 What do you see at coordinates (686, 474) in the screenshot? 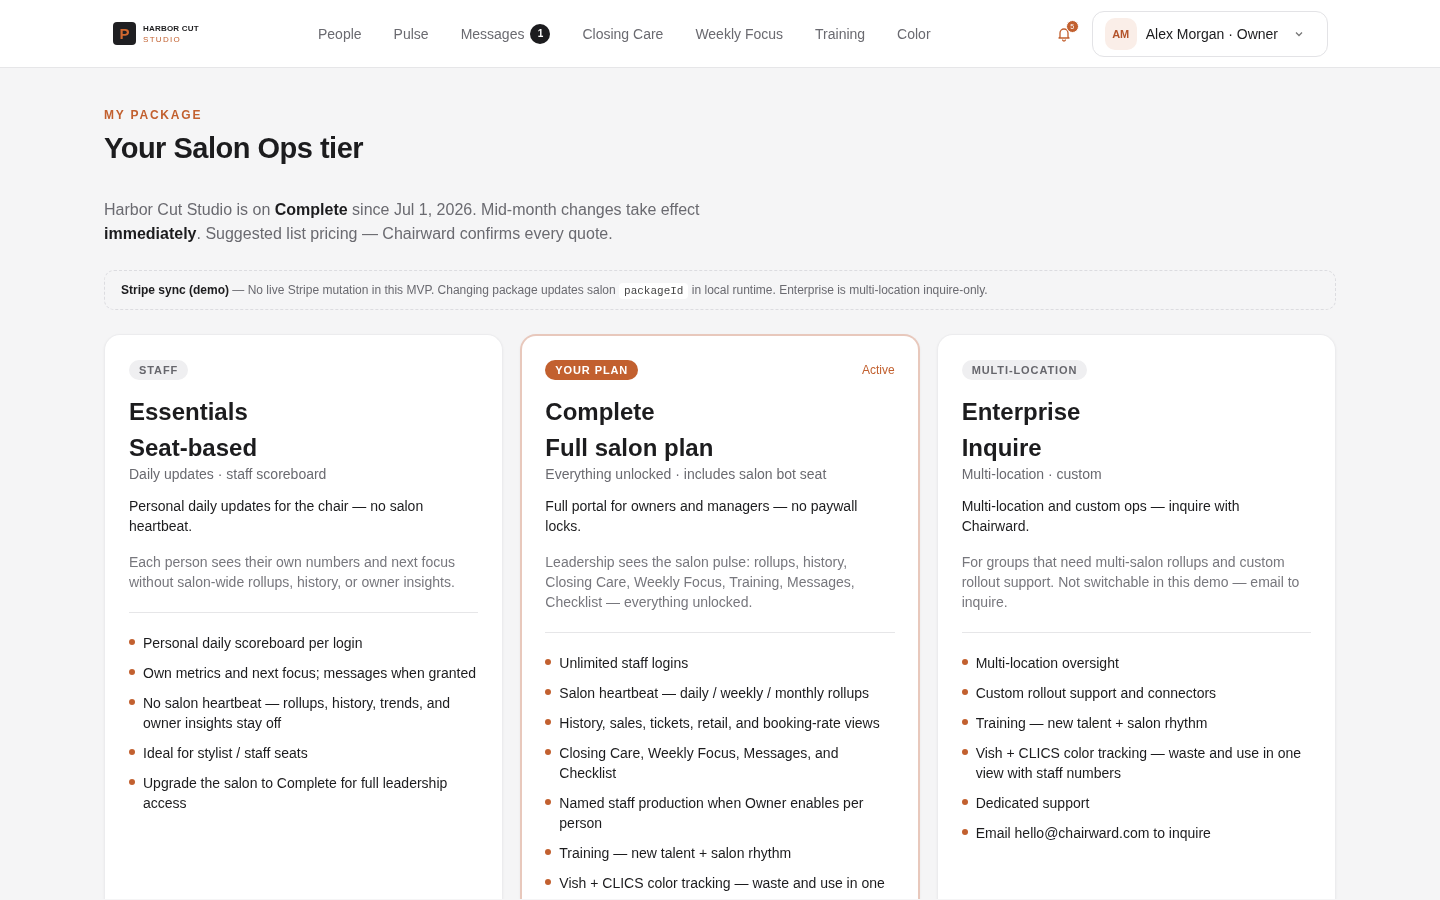
I see `plan-meta: Everything unlocked · includes salon bot seat` at bounding box center [686, 474].